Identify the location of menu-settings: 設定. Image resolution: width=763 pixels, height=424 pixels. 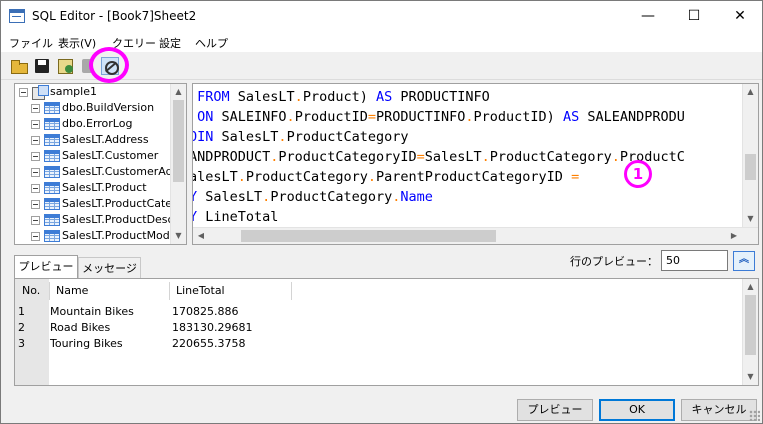
(170, 43).